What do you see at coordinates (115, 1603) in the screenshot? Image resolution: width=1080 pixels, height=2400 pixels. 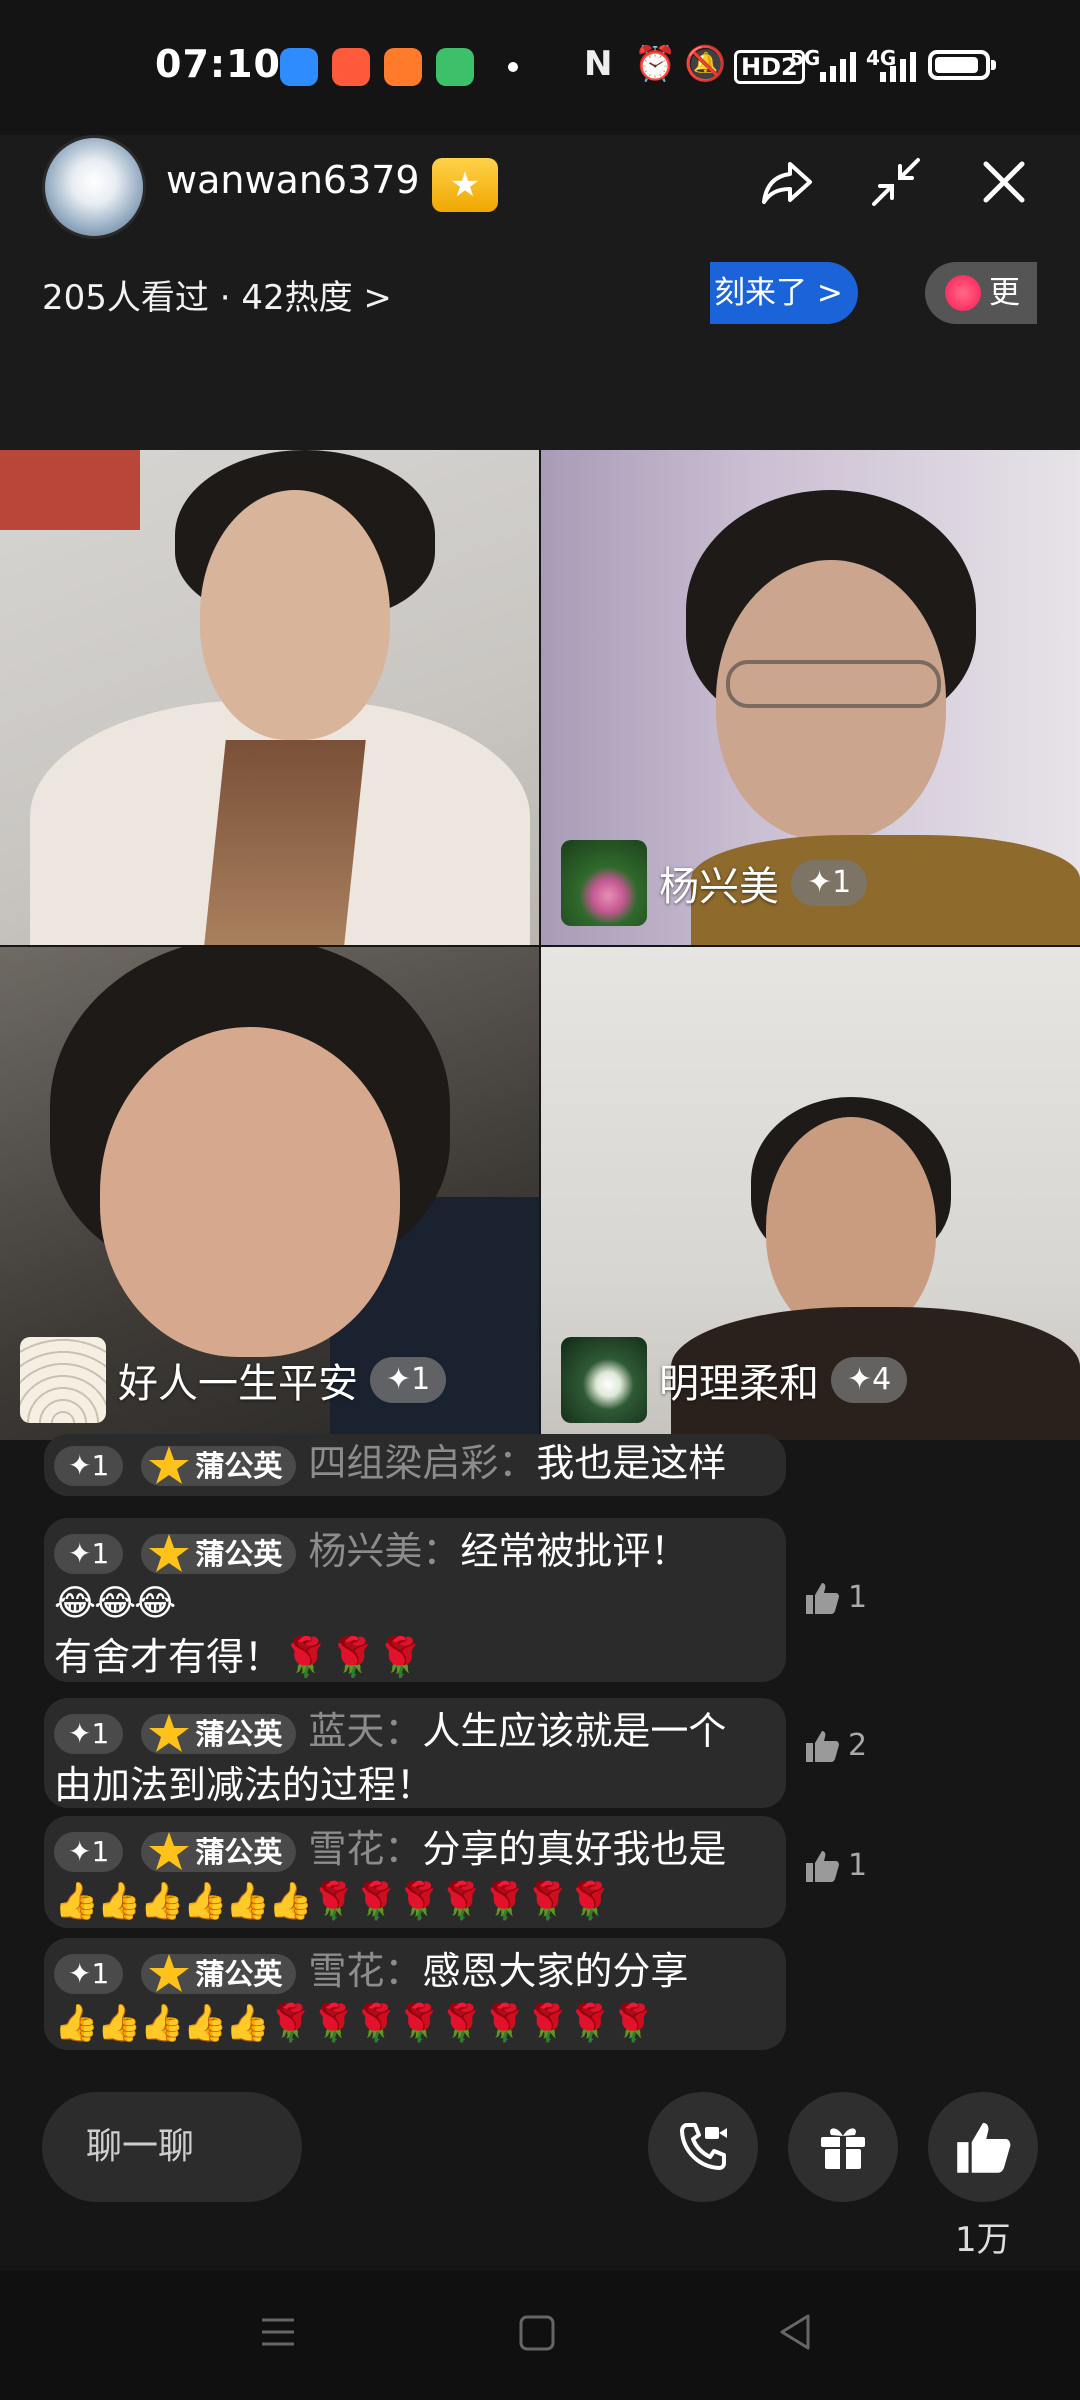 I see `message-emoji-line: 😂😂😂` at bounding box center [115, 1603].